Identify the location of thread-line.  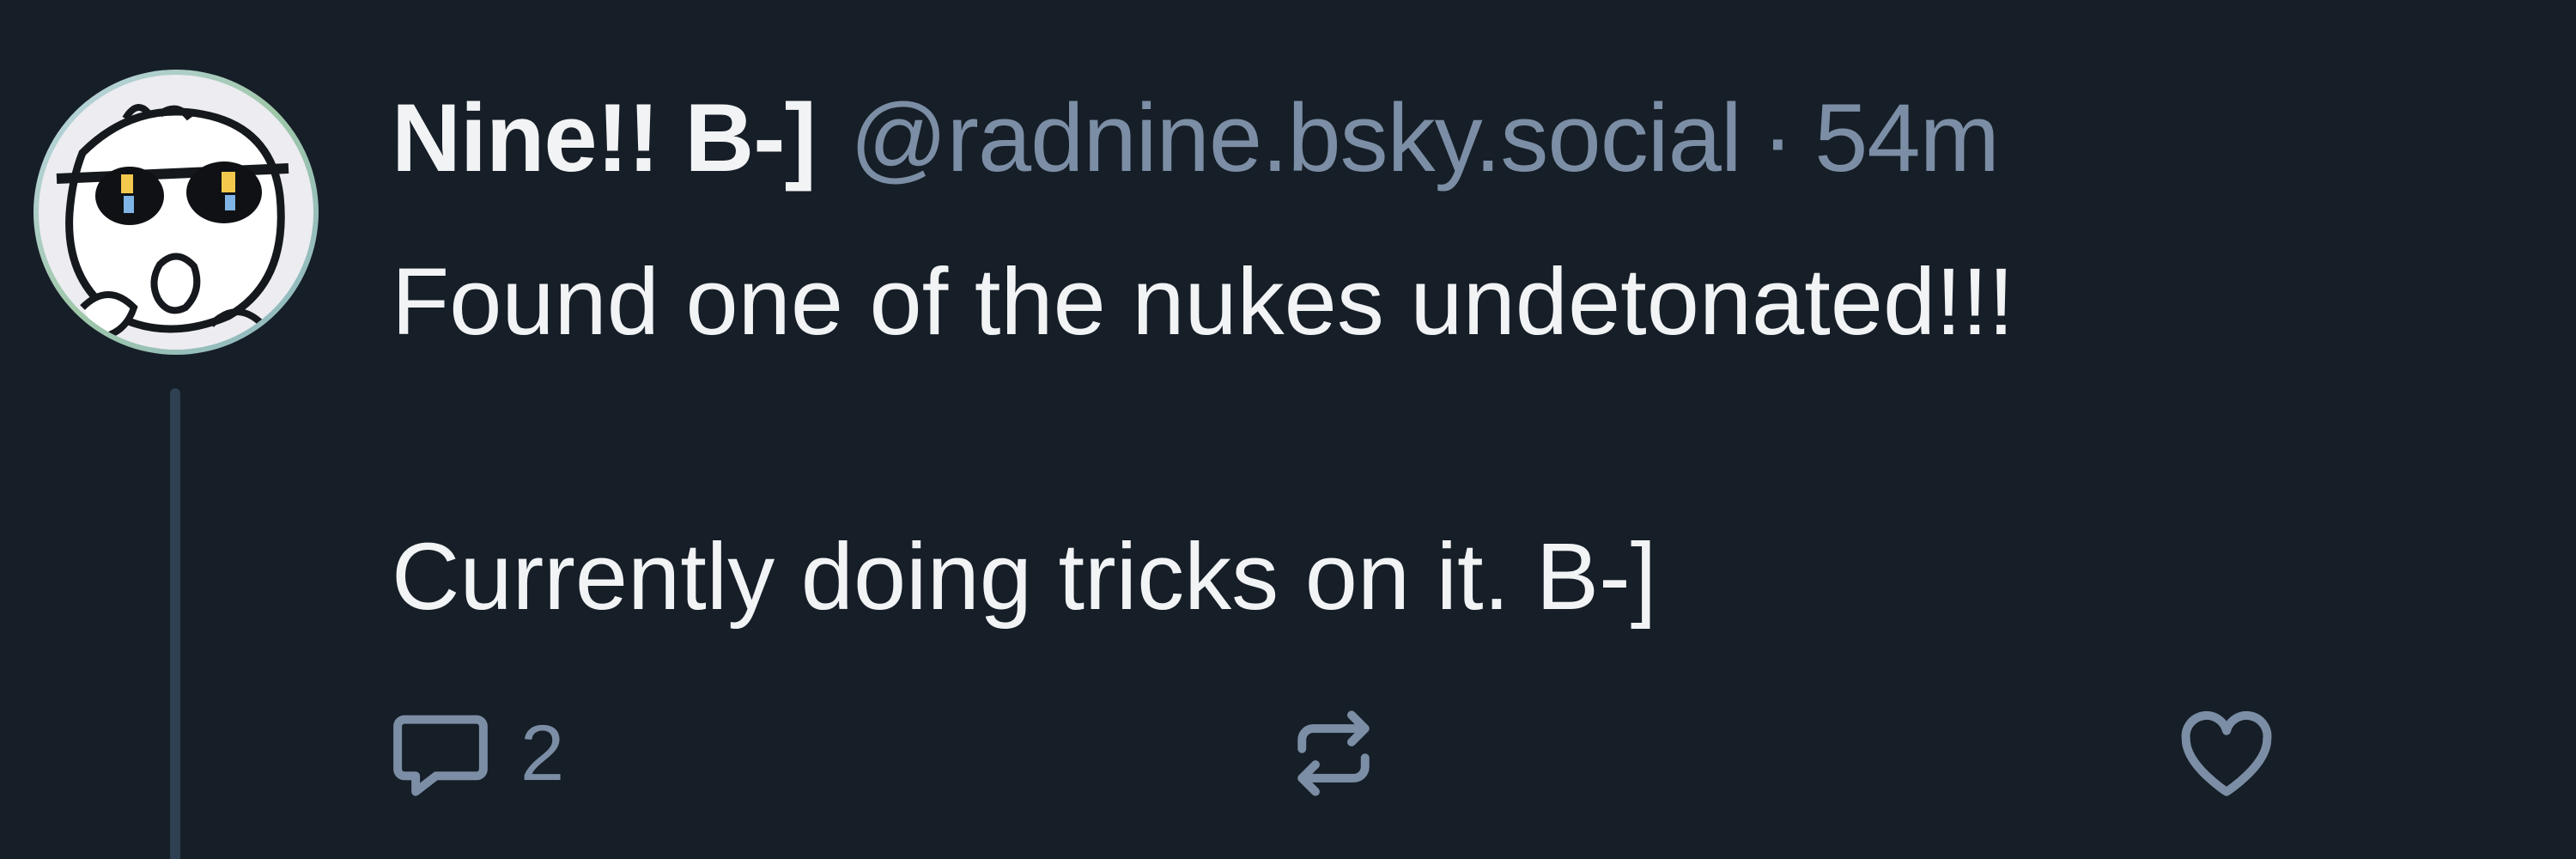
(175, 623).